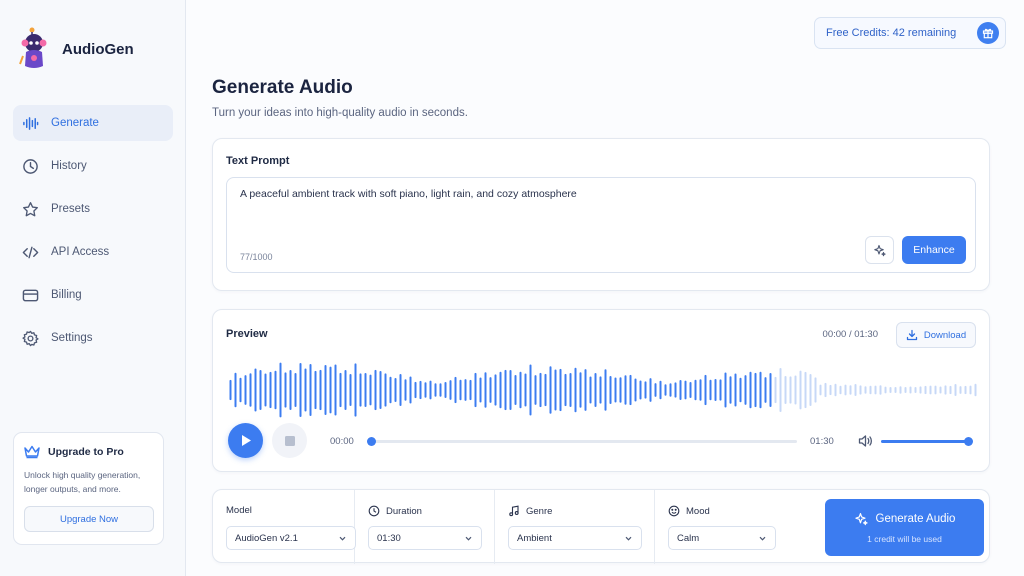 The height and width of the screenshot is (576, 1024). Describe the element at coordinates (342, 441) in the screenshot. I see `current-time: 00:00` at that location.